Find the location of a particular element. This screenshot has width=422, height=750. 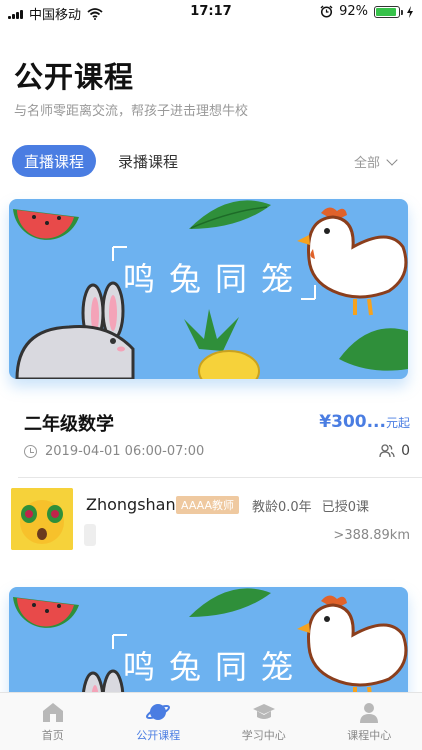

page-subtitle: 与名师零距离交流，帮孩子进击理想牛校 is located at coordinates (131, 111).